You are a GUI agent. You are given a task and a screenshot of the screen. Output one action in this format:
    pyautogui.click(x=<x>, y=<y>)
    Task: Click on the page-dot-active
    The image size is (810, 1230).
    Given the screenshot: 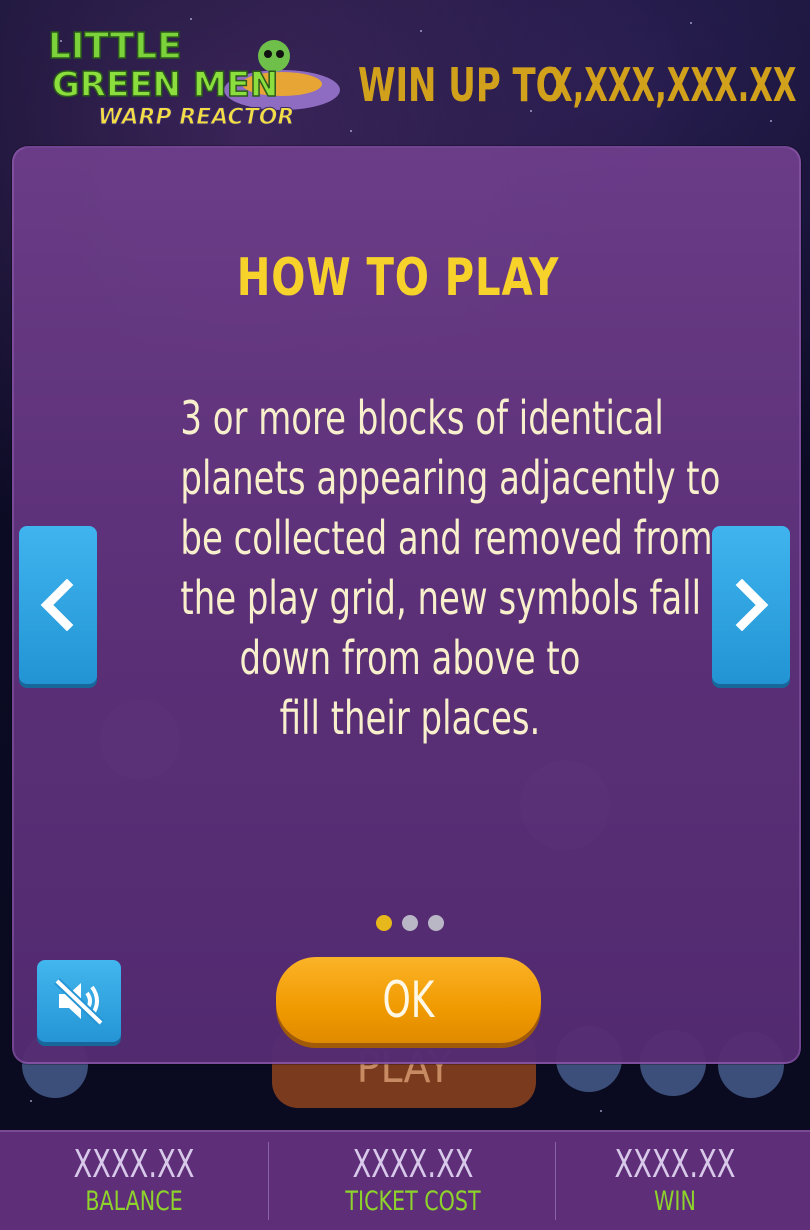 What is the action you would take?
    pyautogui.click(x=384, y=923)
    